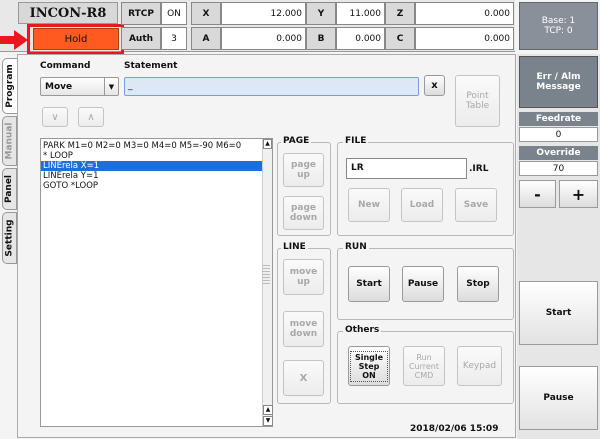 The width and height of the screenshot is (600, 439). Describe the element at coordinates (558, 313) in the screenshot. I see `start-button: Start` at that location.